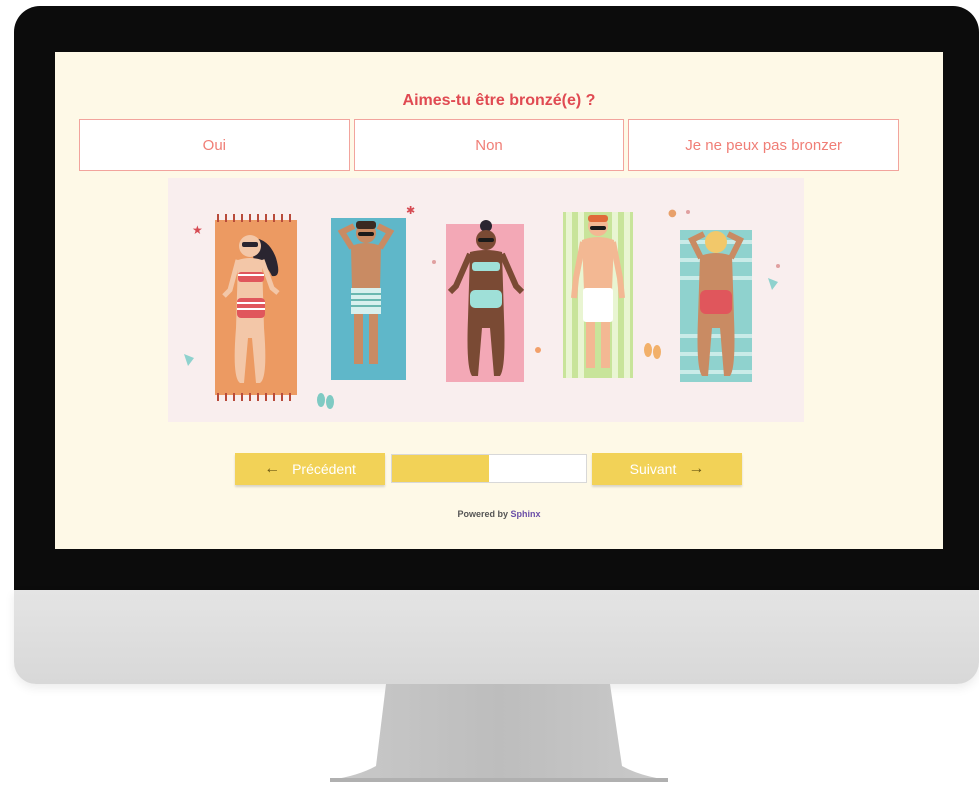 Image resolution: width=979 pixels, height=786 pixels. I want to click on monitor-stand, so click(499, 733).